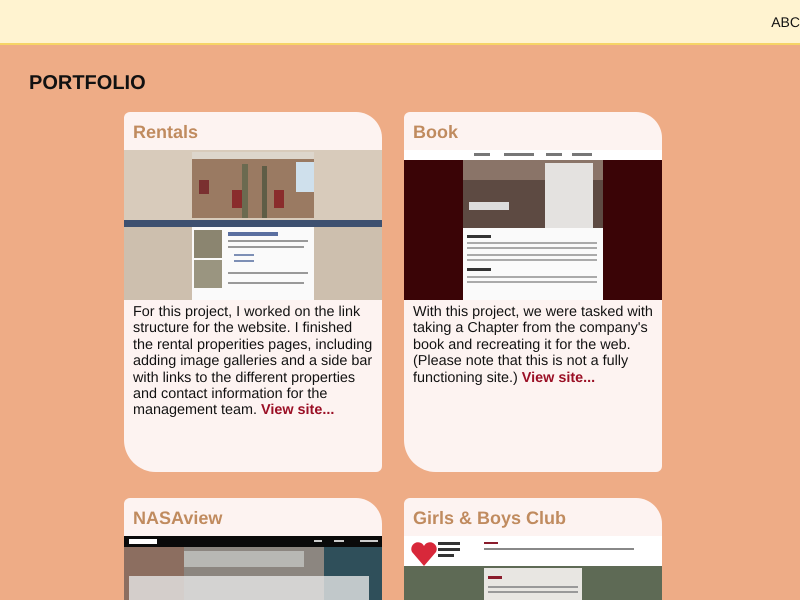 The height and width of the screenshot is (600, 800). What do you see at coordinates (490, 518) in the screenshot?
I see `project-title: Girls & Boys Club` at bounding box center [490, 518].